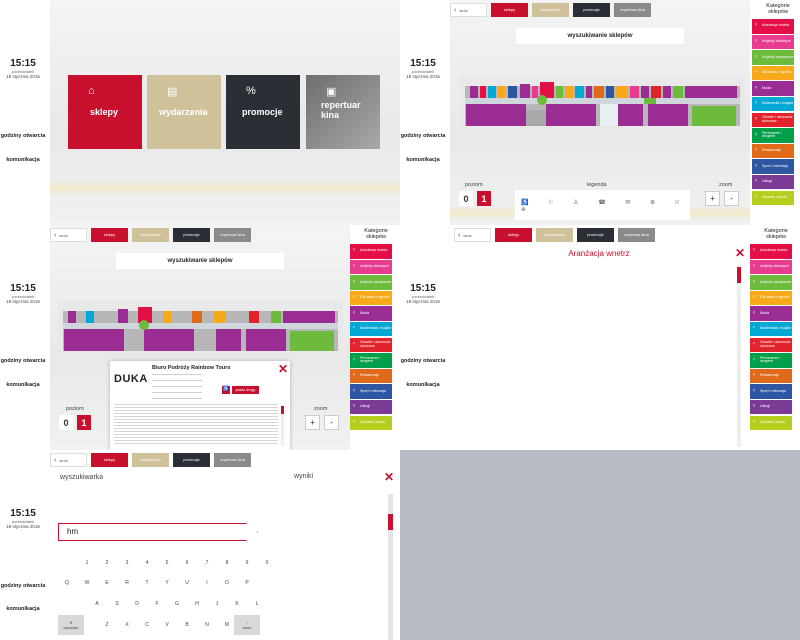 Image resolution: width=800 pixels, height=640 pixels. I want to click on key: P, so click(247, 582).